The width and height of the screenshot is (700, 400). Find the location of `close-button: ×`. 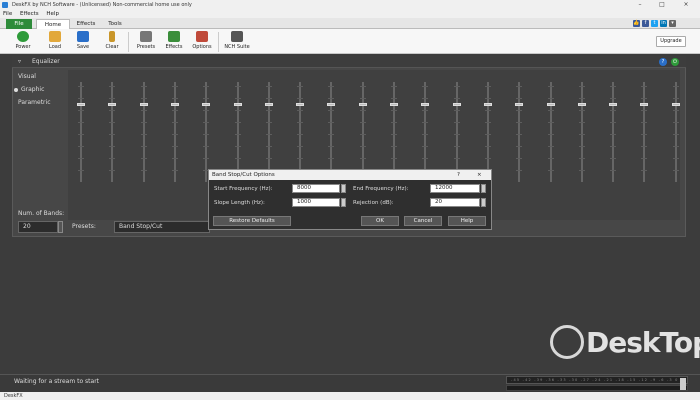

close-button: × is located at coordinates (686, 5).